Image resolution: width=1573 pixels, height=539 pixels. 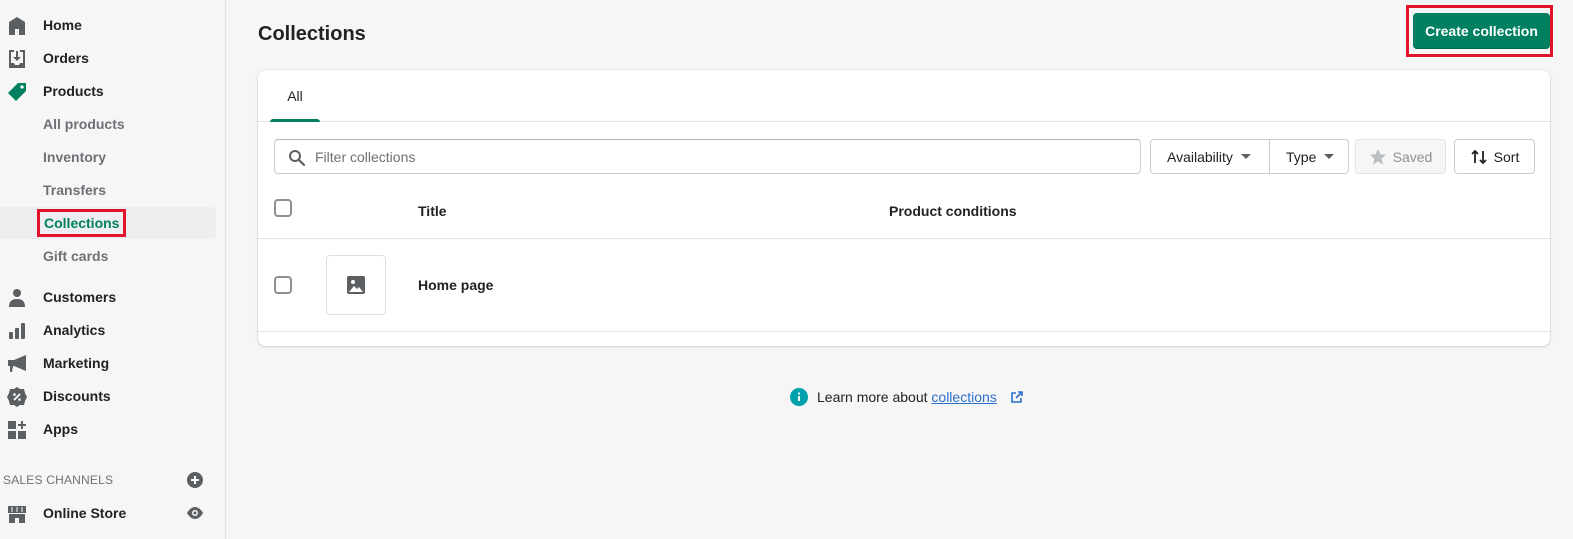 I want to click on create-collection-button: Create collection, so click(x=1481, y=31).